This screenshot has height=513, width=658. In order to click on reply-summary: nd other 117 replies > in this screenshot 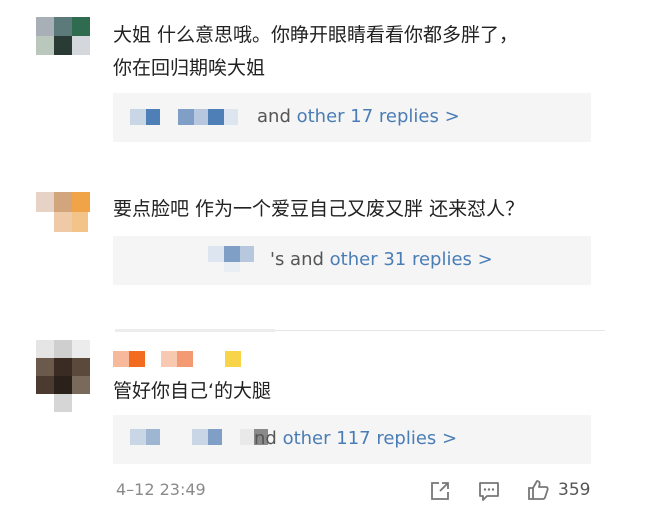, I will do `click(352, 439)`.